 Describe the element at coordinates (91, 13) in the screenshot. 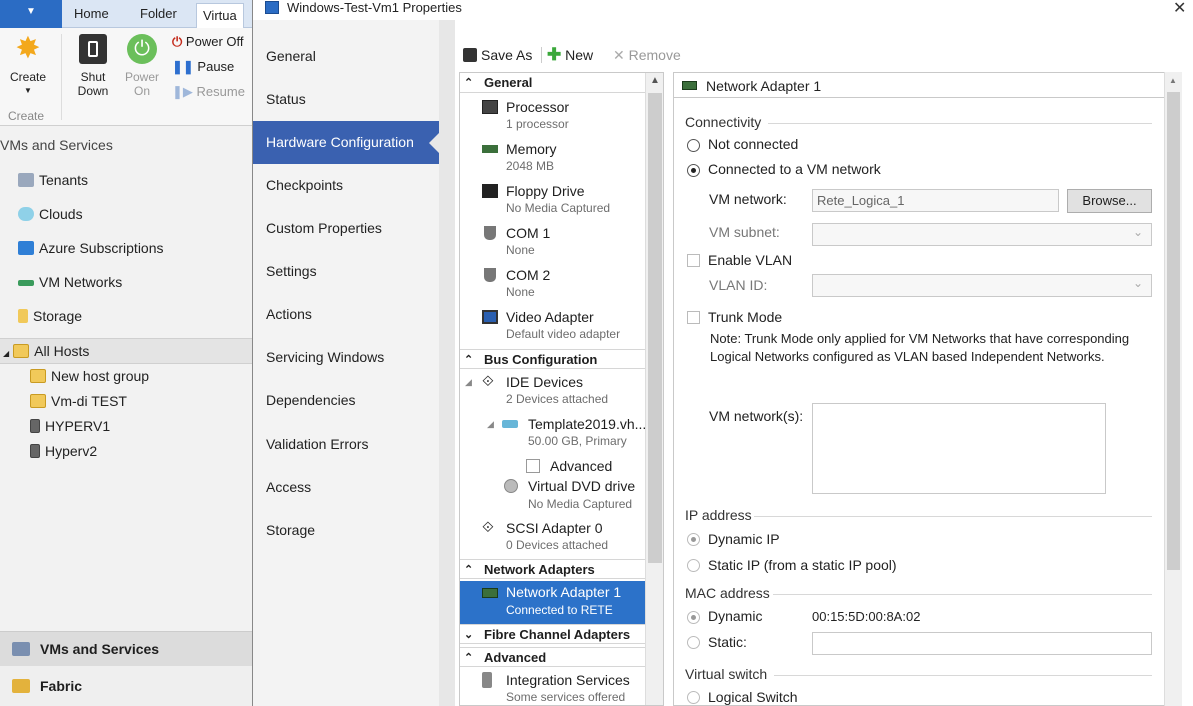

I see `ribbon-tab-home: Home` at that location.